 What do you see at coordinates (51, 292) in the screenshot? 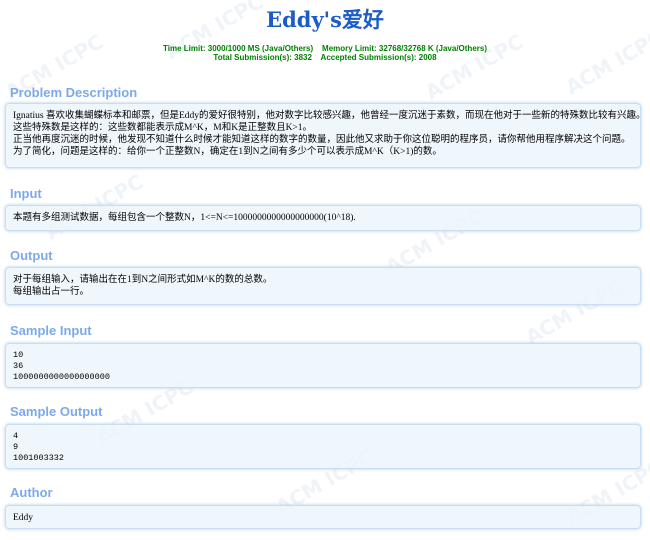
I see `output-line: 每组输出占一行。` at bounding box center [51, 292].